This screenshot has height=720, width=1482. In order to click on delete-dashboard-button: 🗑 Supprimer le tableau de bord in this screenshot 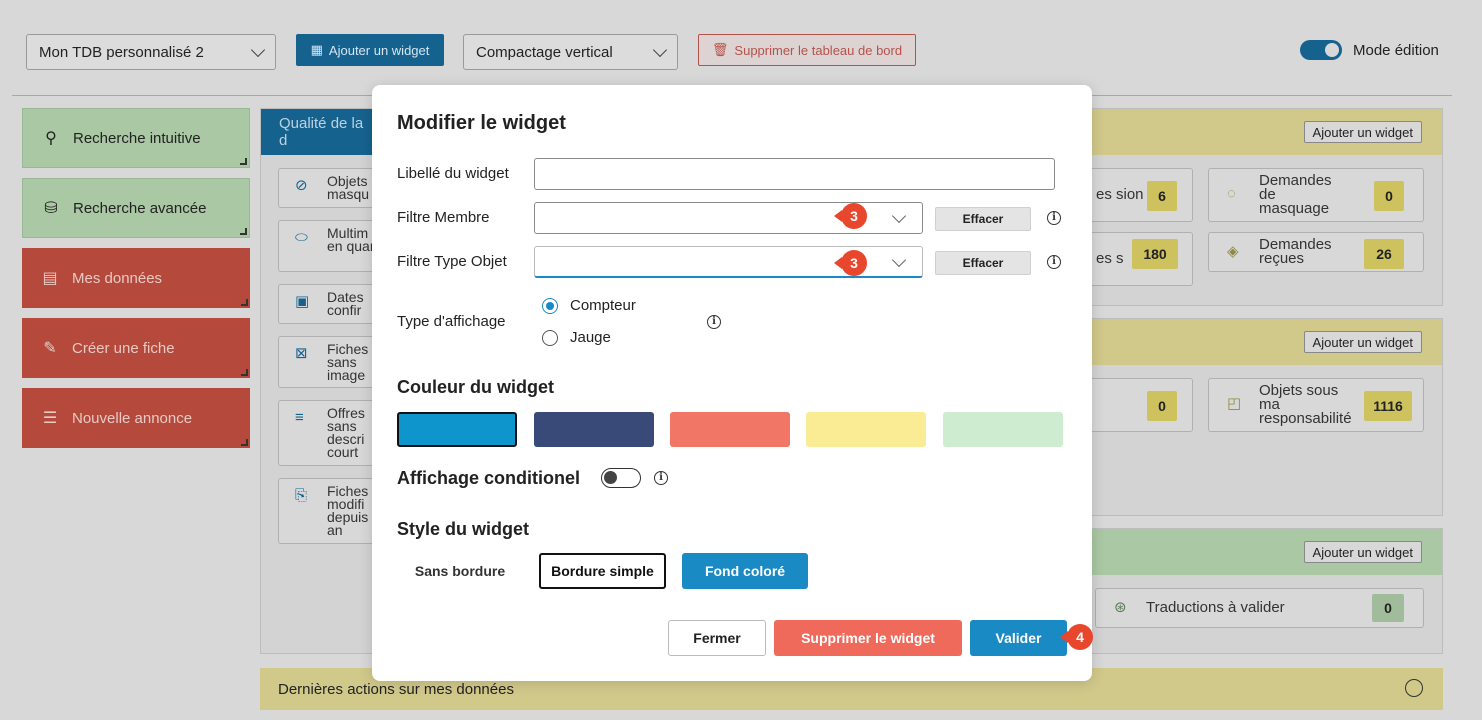, I will do `click(807, 50)`.